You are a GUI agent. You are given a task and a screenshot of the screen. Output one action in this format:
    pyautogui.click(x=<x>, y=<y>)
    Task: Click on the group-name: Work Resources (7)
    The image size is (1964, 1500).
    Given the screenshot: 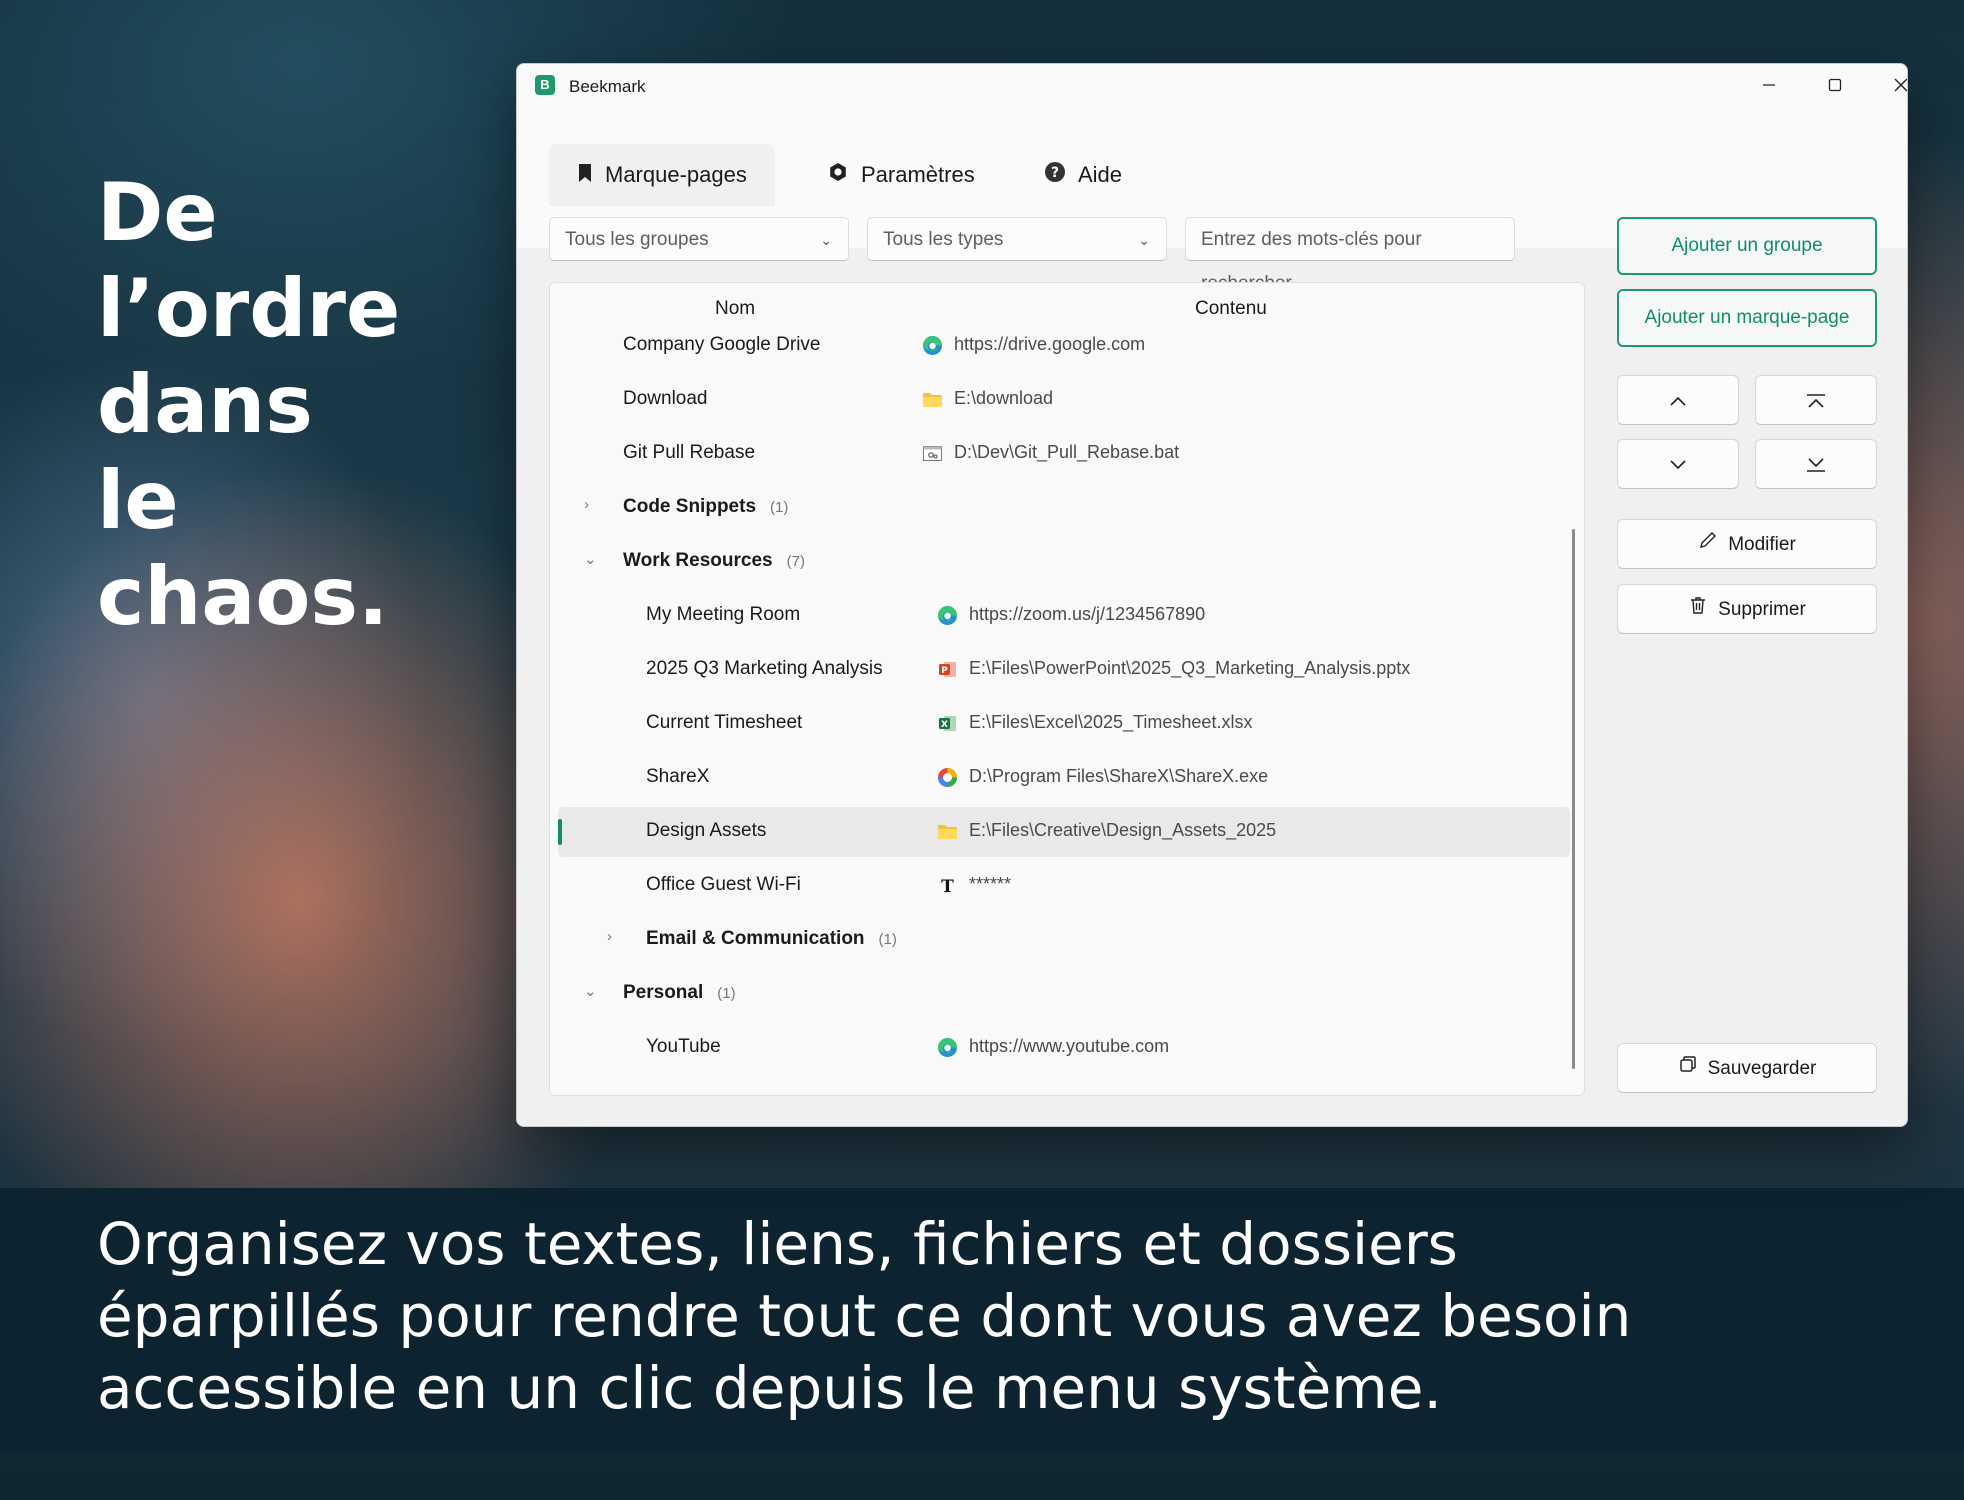 What is the action you would take?
    pyautogui.click(x=714, y=561)
    